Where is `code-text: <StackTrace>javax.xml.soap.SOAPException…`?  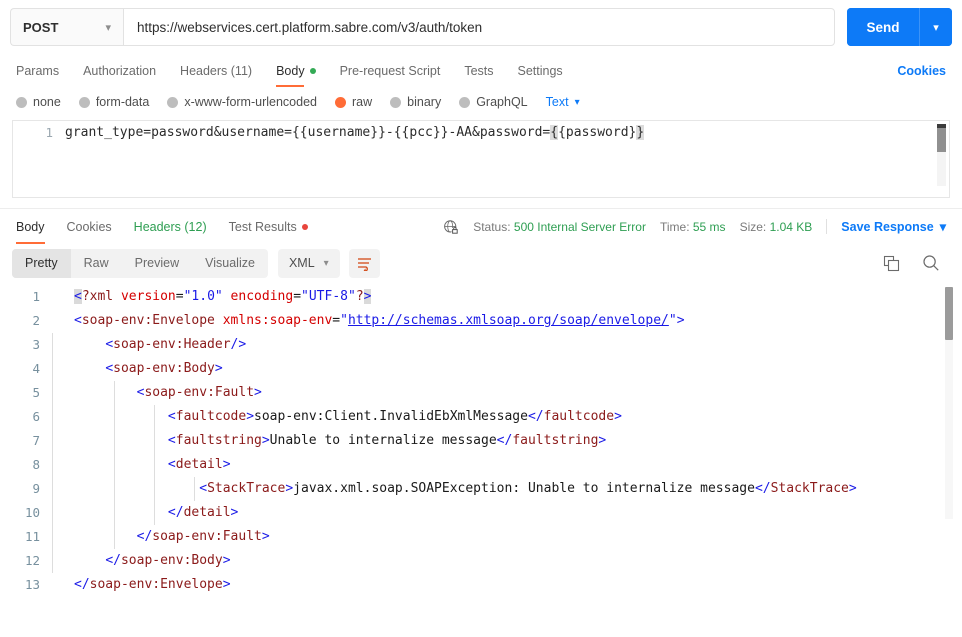 code-text: <StackTrace>javax.xml.soap.SOAPException… is located at coordinates (479, 489).